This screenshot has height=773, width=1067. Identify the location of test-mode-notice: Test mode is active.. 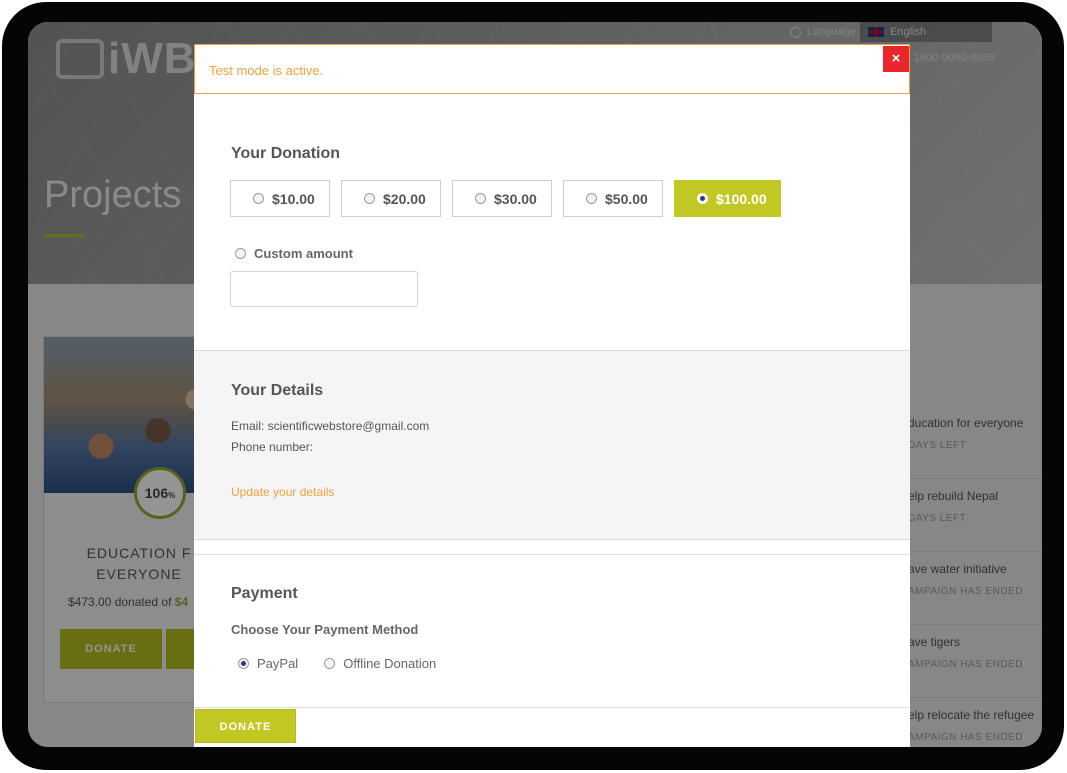
(552, 69).